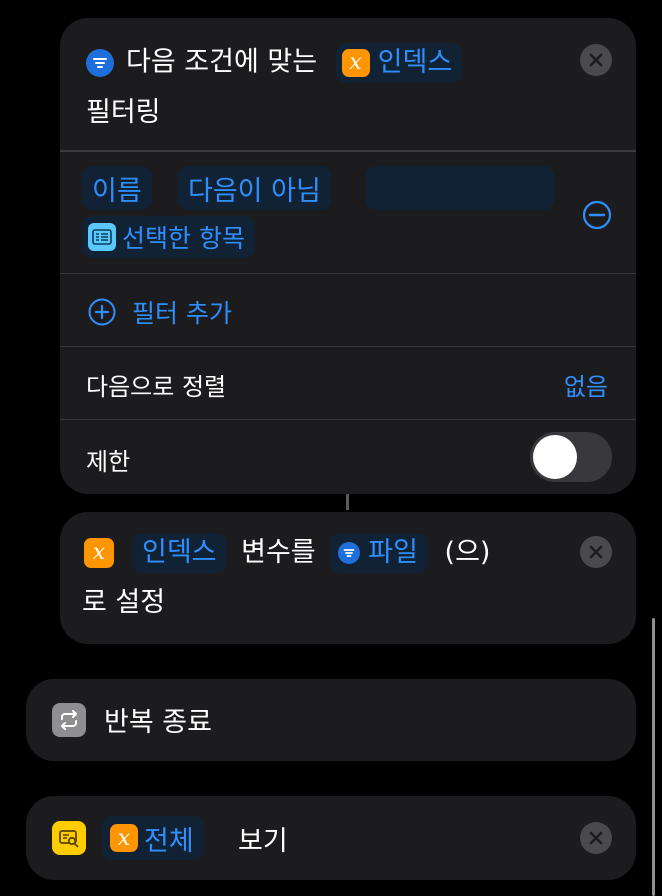 Image resolution: width=662 pixels, height=896 pixels. I want to click on set-variable-value-token: 파일, so click(379, 552).